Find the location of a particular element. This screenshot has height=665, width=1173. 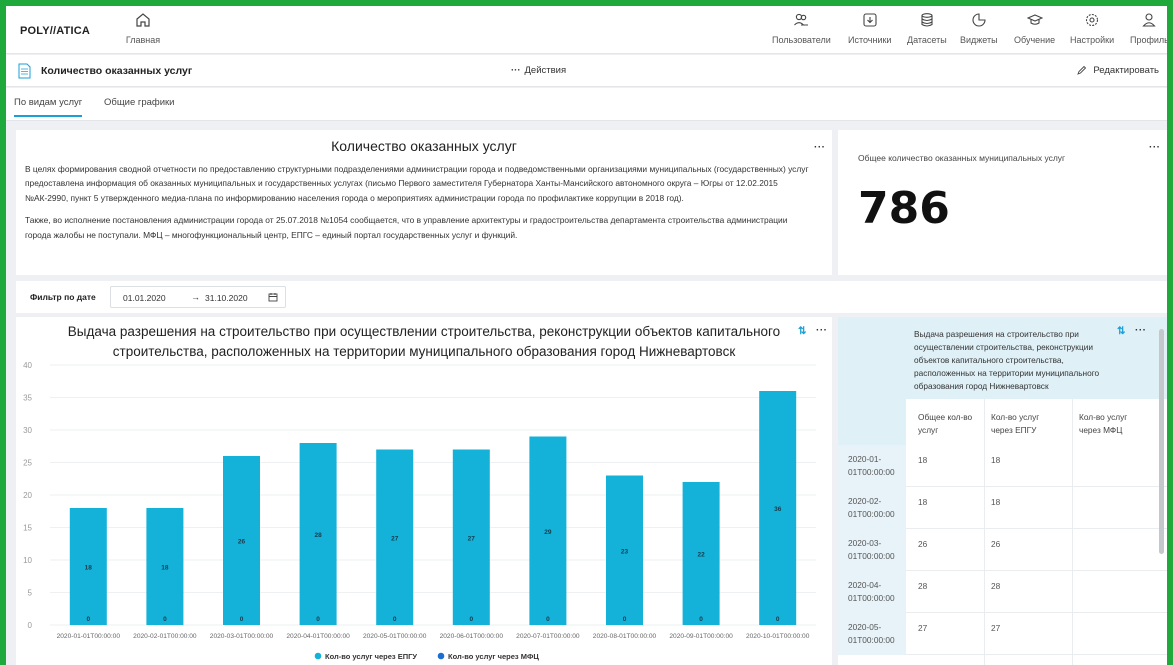

nav-profile: Профиль is located at coordinates (1148, 28).